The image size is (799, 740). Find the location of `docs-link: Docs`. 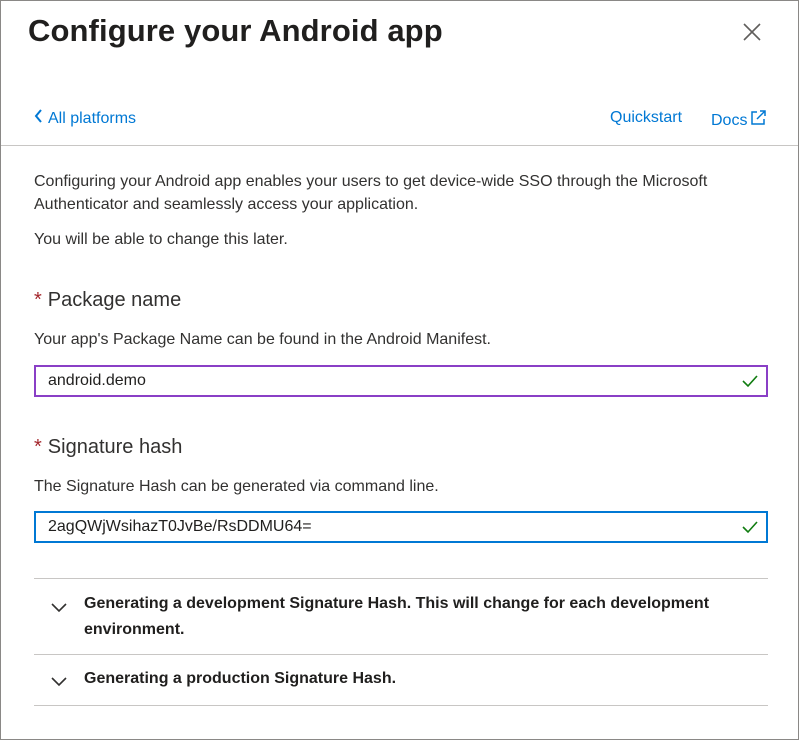

docs-link: Docs is located at coordinates (739, 120).